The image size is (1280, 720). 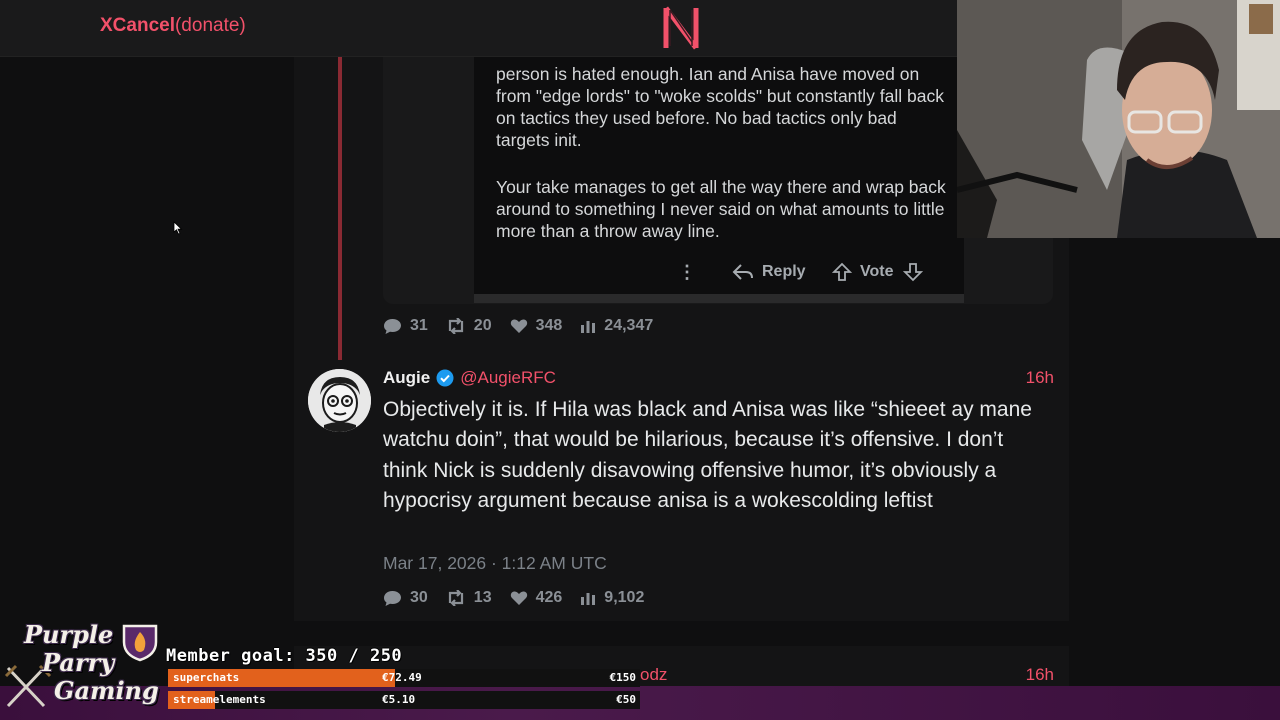 I want to click on streamer-webcam-image, so click(x=1118, y=119).